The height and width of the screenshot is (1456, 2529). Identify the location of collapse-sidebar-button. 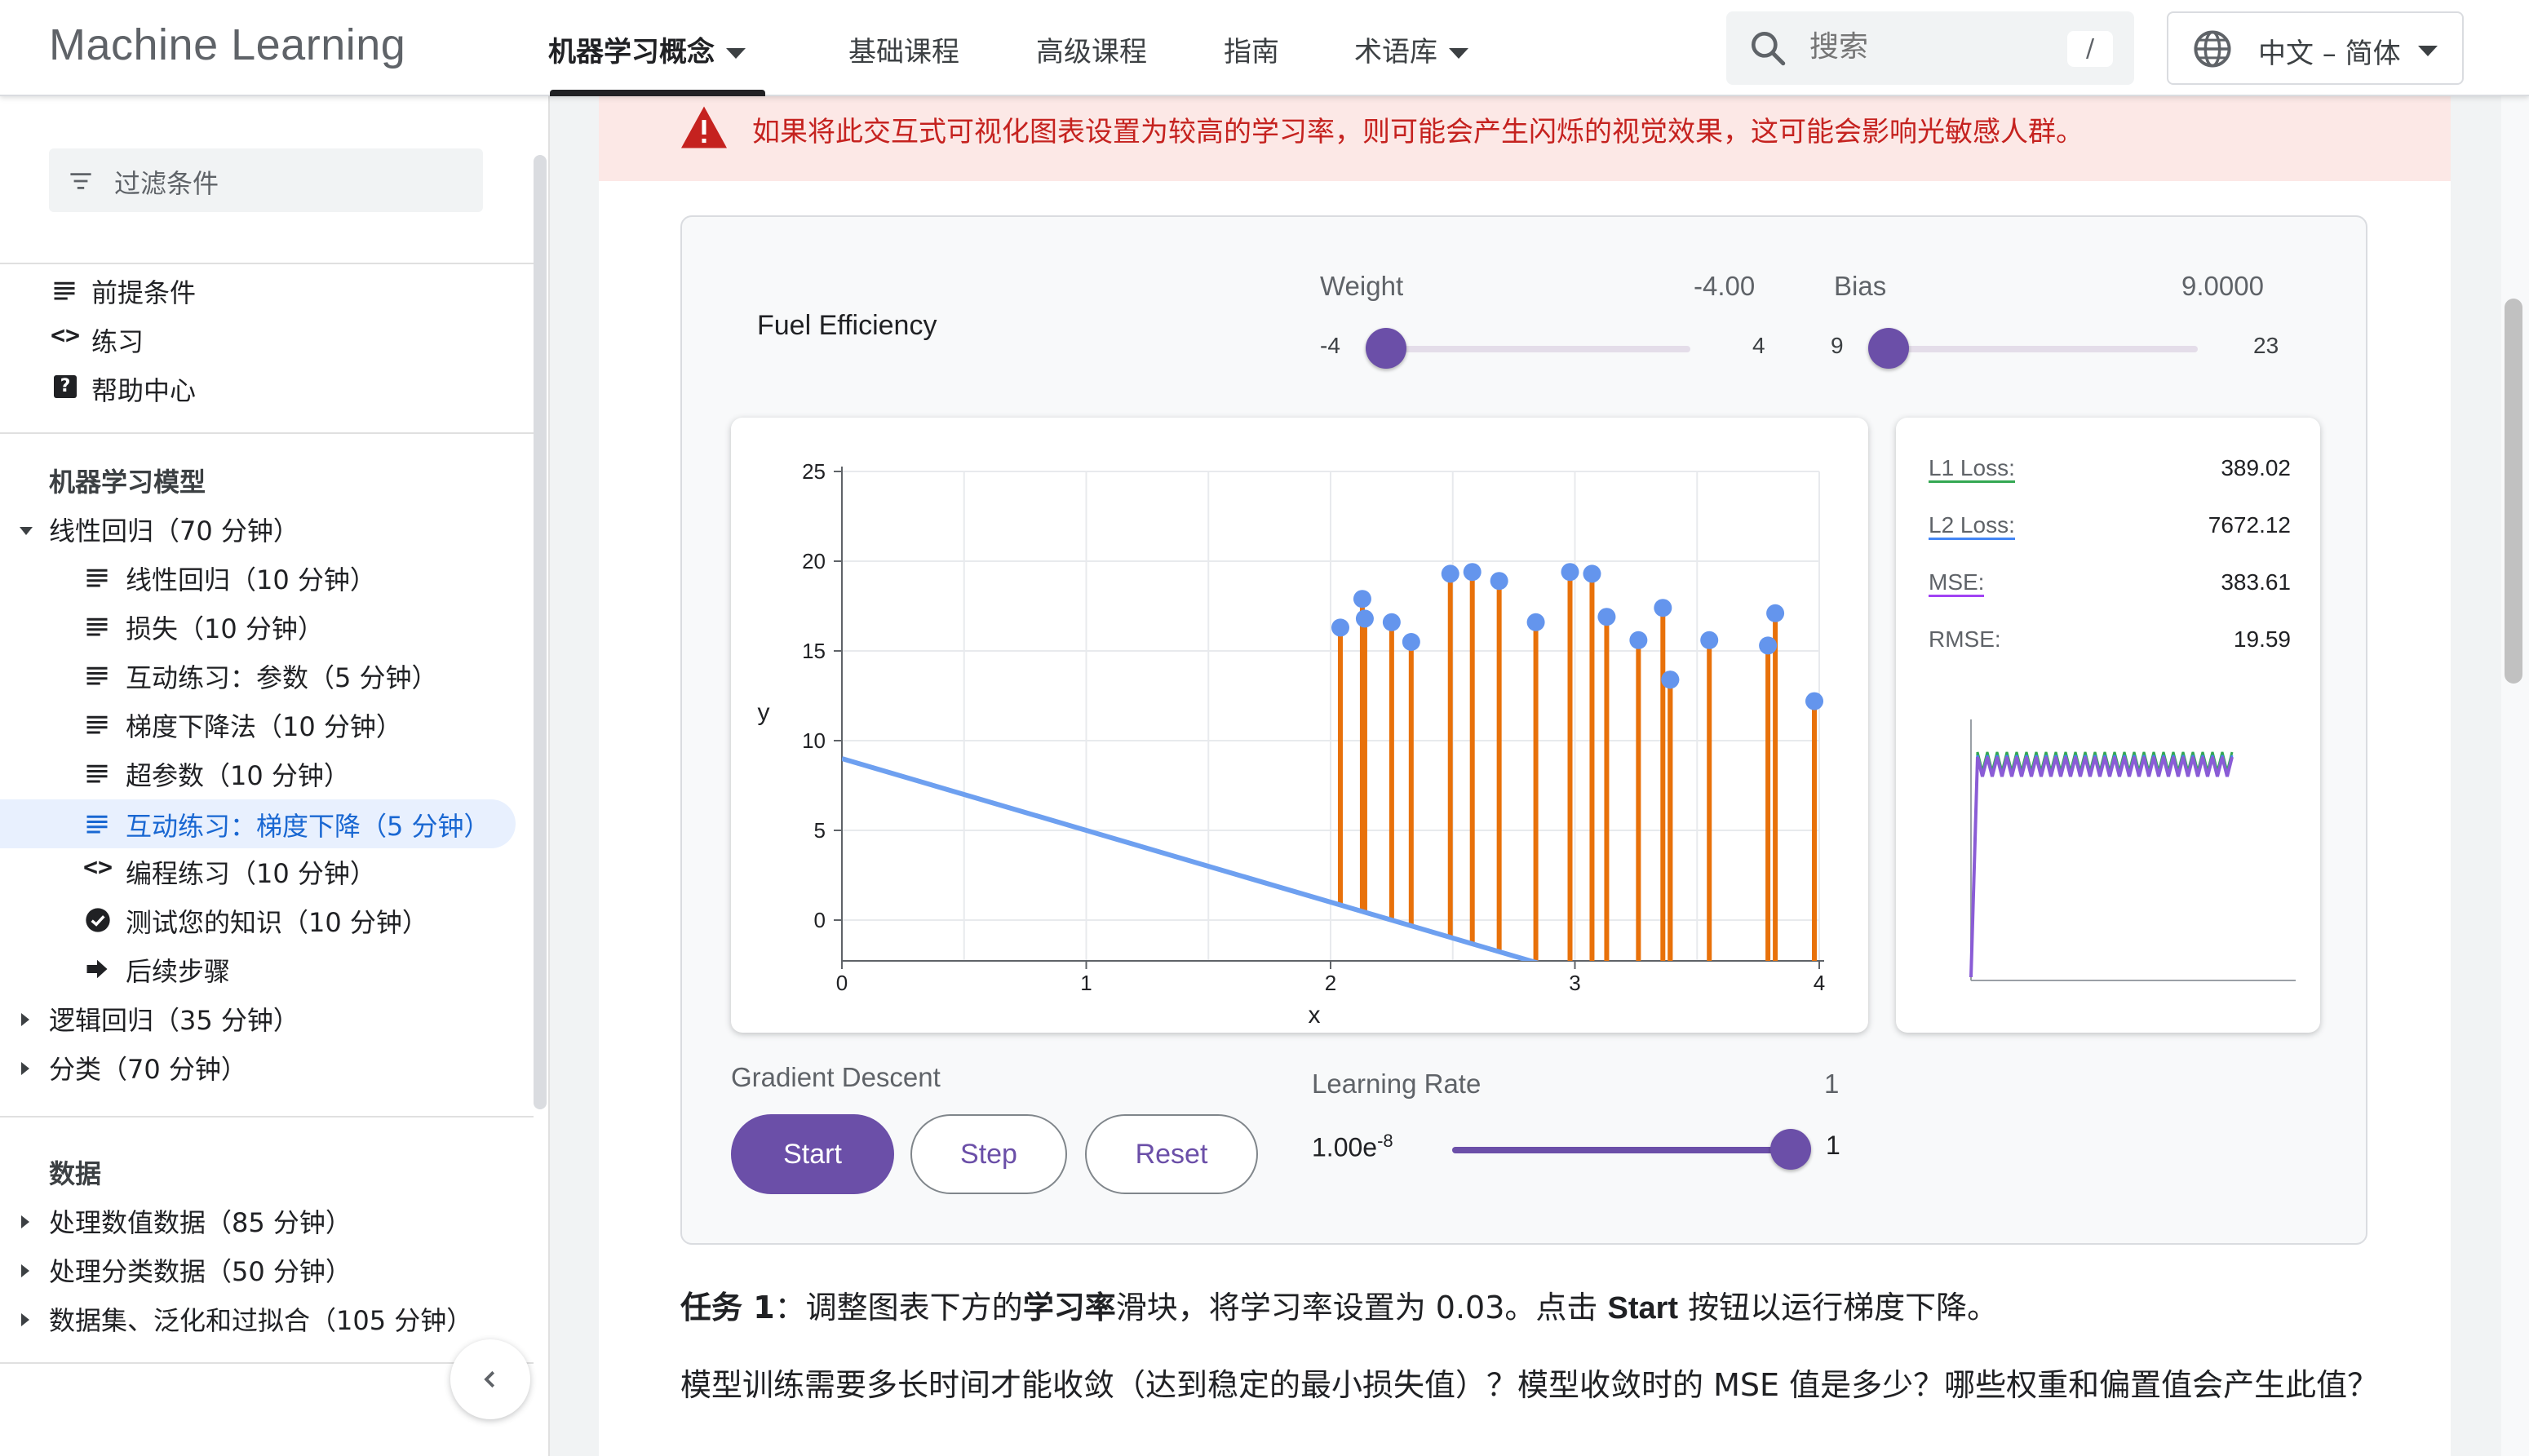
(490, 1379).